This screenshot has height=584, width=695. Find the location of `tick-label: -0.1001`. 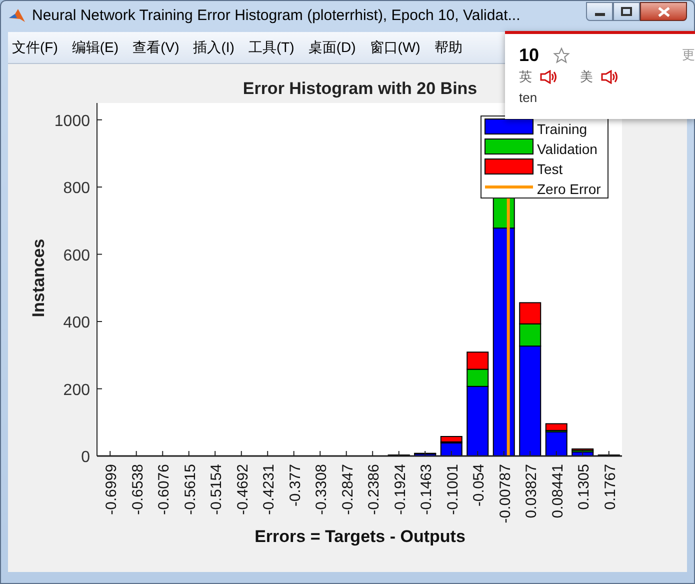

tick-label: -0.1001 is located at coordinates (453, 489).